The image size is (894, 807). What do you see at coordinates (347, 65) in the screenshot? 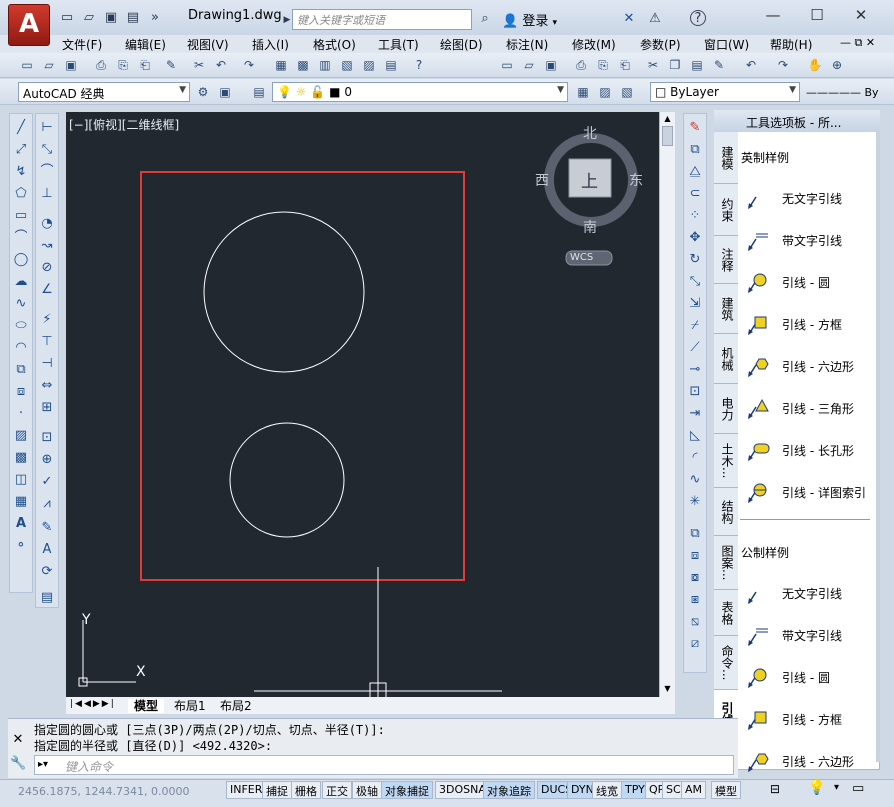
I see `sheet-set-icon: ▧` at bounding box center [347, 65].